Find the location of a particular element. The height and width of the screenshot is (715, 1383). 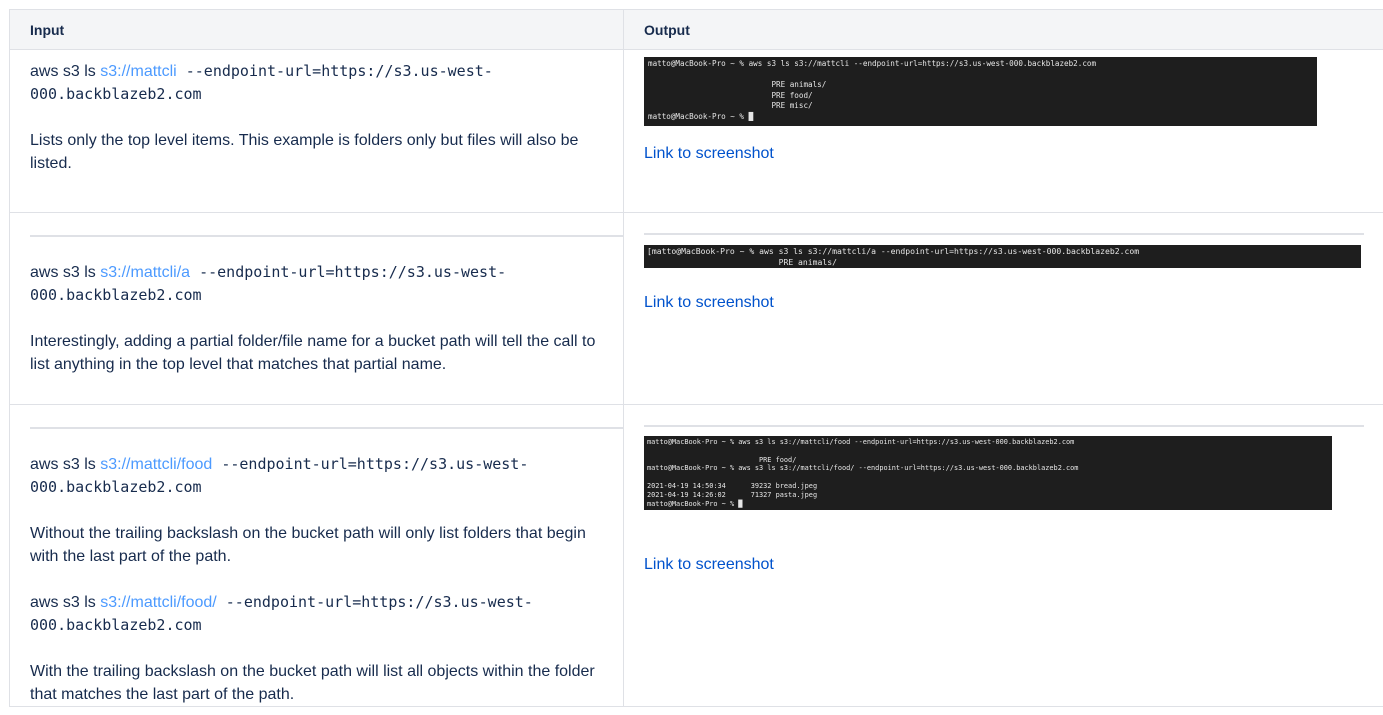

bucket-link: s3://mattcli/food/ is located at coordinates (158, 602).